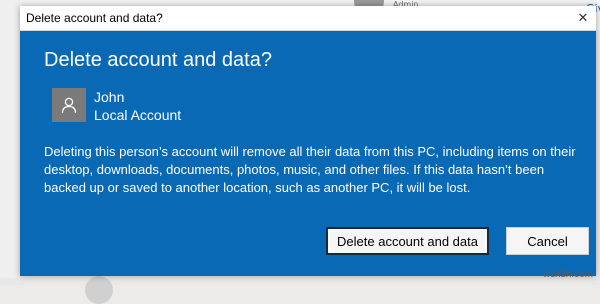  I want to click on window-title: Delete account and data?, so click(94, 18).